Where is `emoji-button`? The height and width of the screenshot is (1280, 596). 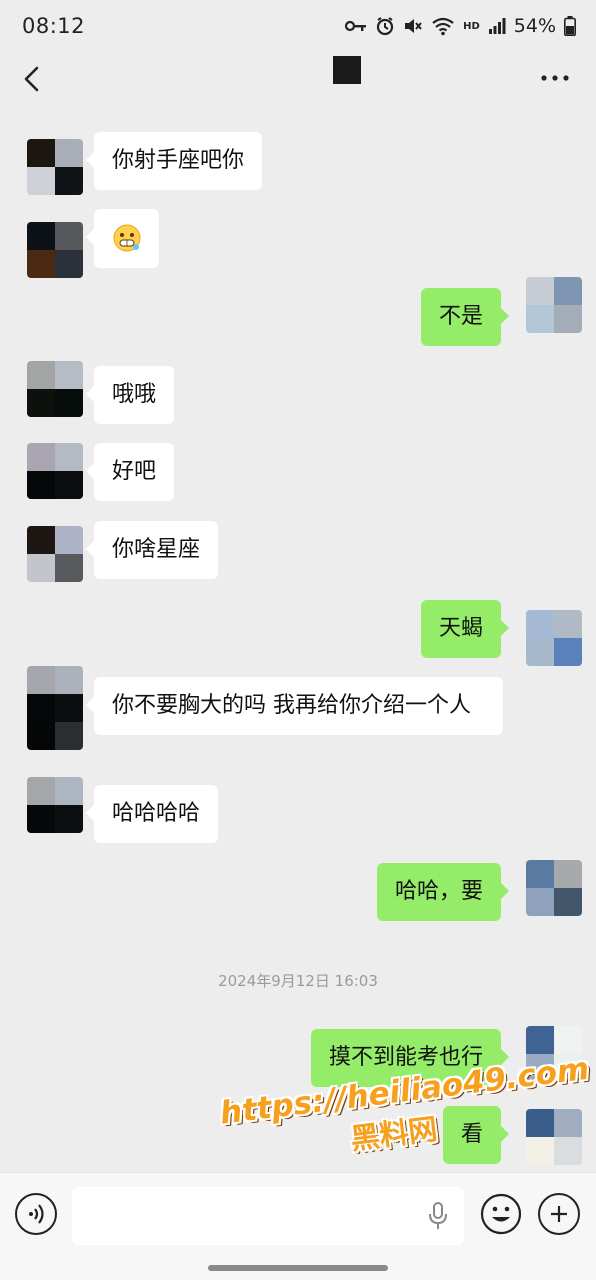
emoji-button is located at coordinates (501, 1214).